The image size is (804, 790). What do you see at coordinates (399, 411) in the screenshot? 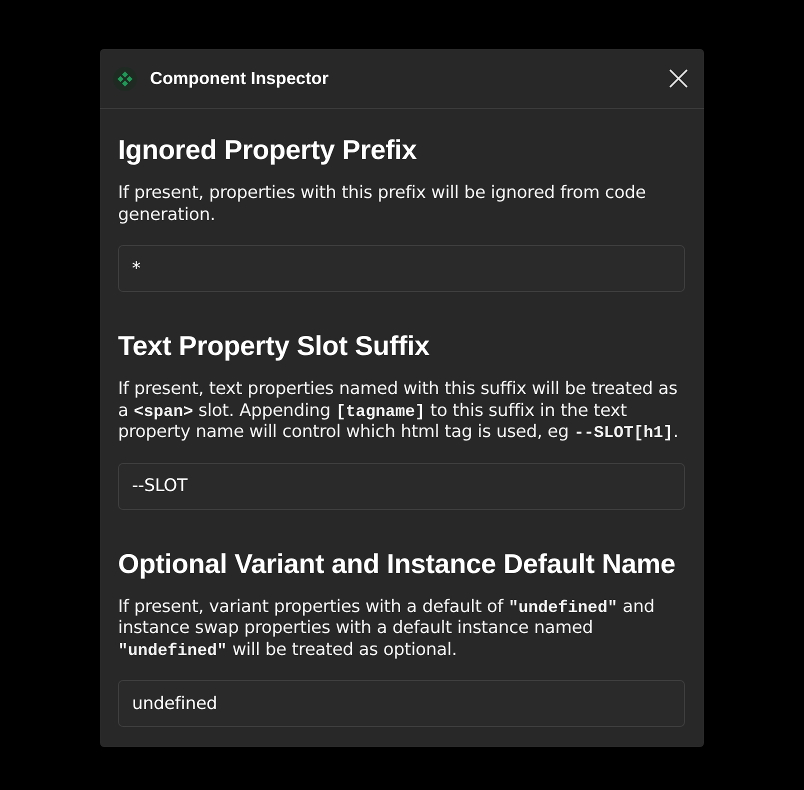
I see `section-description: If present, text properties named with this suffix will be treated as a <span> slot. Appending [tagname] to this suffix in the text property name will control which html tag is used, eg --SLOT[h1].` at bounding box center [399, 411].